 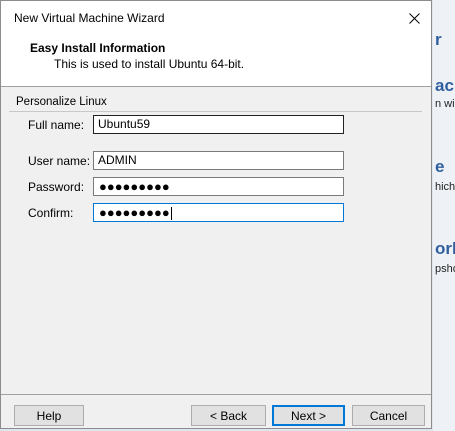 What do you see at coordinates (440, 166) in the screenshot?
I see `background-heading-fragment: e` at bounding box center [440, 166].